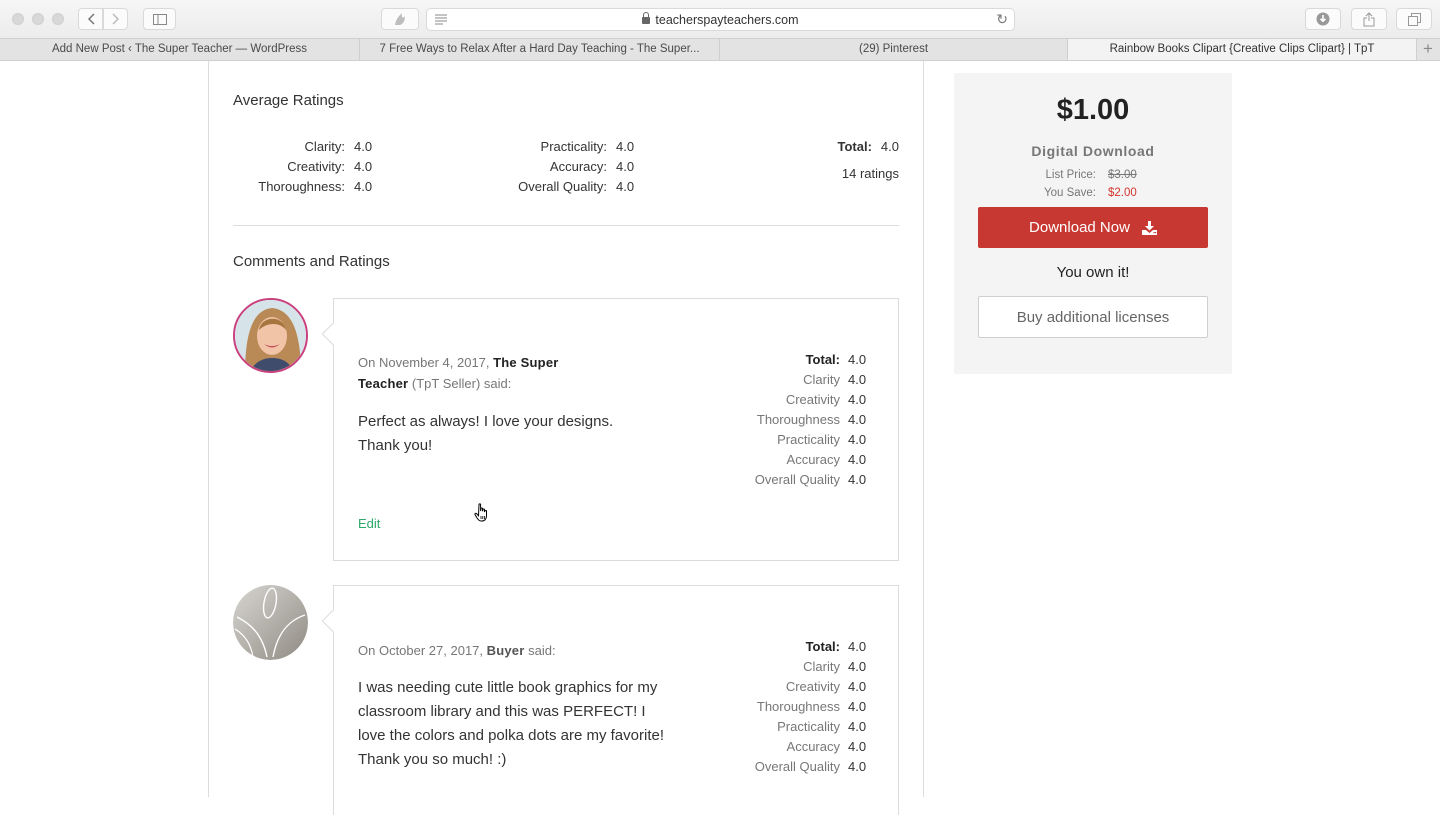 The width and height of the screenshot is (1440, 815). I want to click on buy-additional-licenses-button: Buy additional licenses, so click(1093, 317).